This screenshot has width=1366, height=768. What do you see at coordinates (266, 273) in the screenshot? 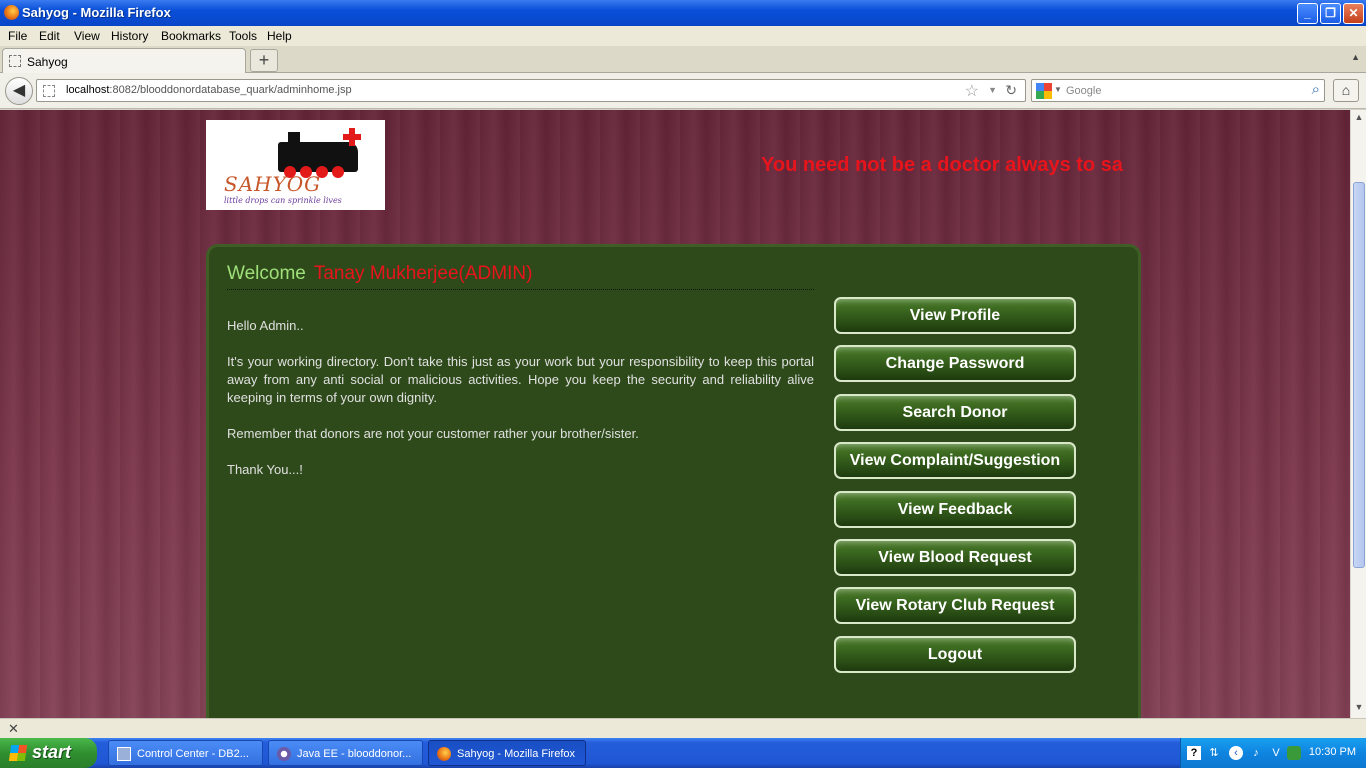
I see `welcome-label: Welcome` at bounding box center [266, 273].